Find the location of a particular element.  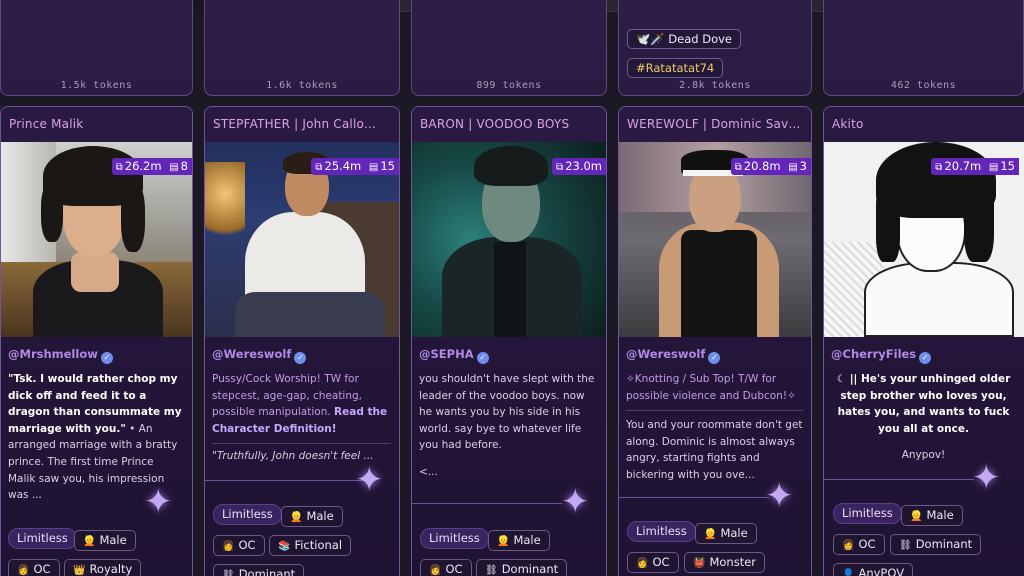

character-image: ⧉ 25.4m ▤ 15 is located at coordinates (302, 239).